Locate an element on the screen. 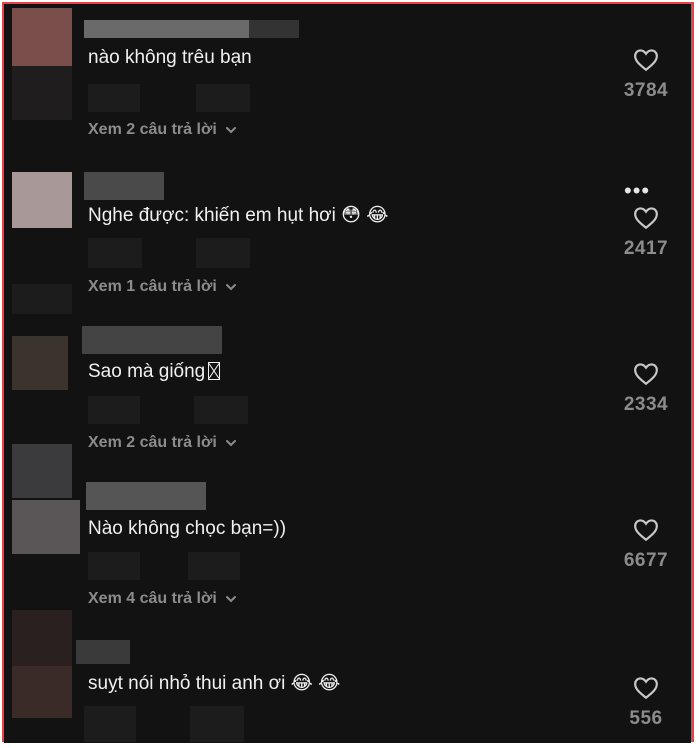  like-count: 3784 is located at coordinates (646, 90).